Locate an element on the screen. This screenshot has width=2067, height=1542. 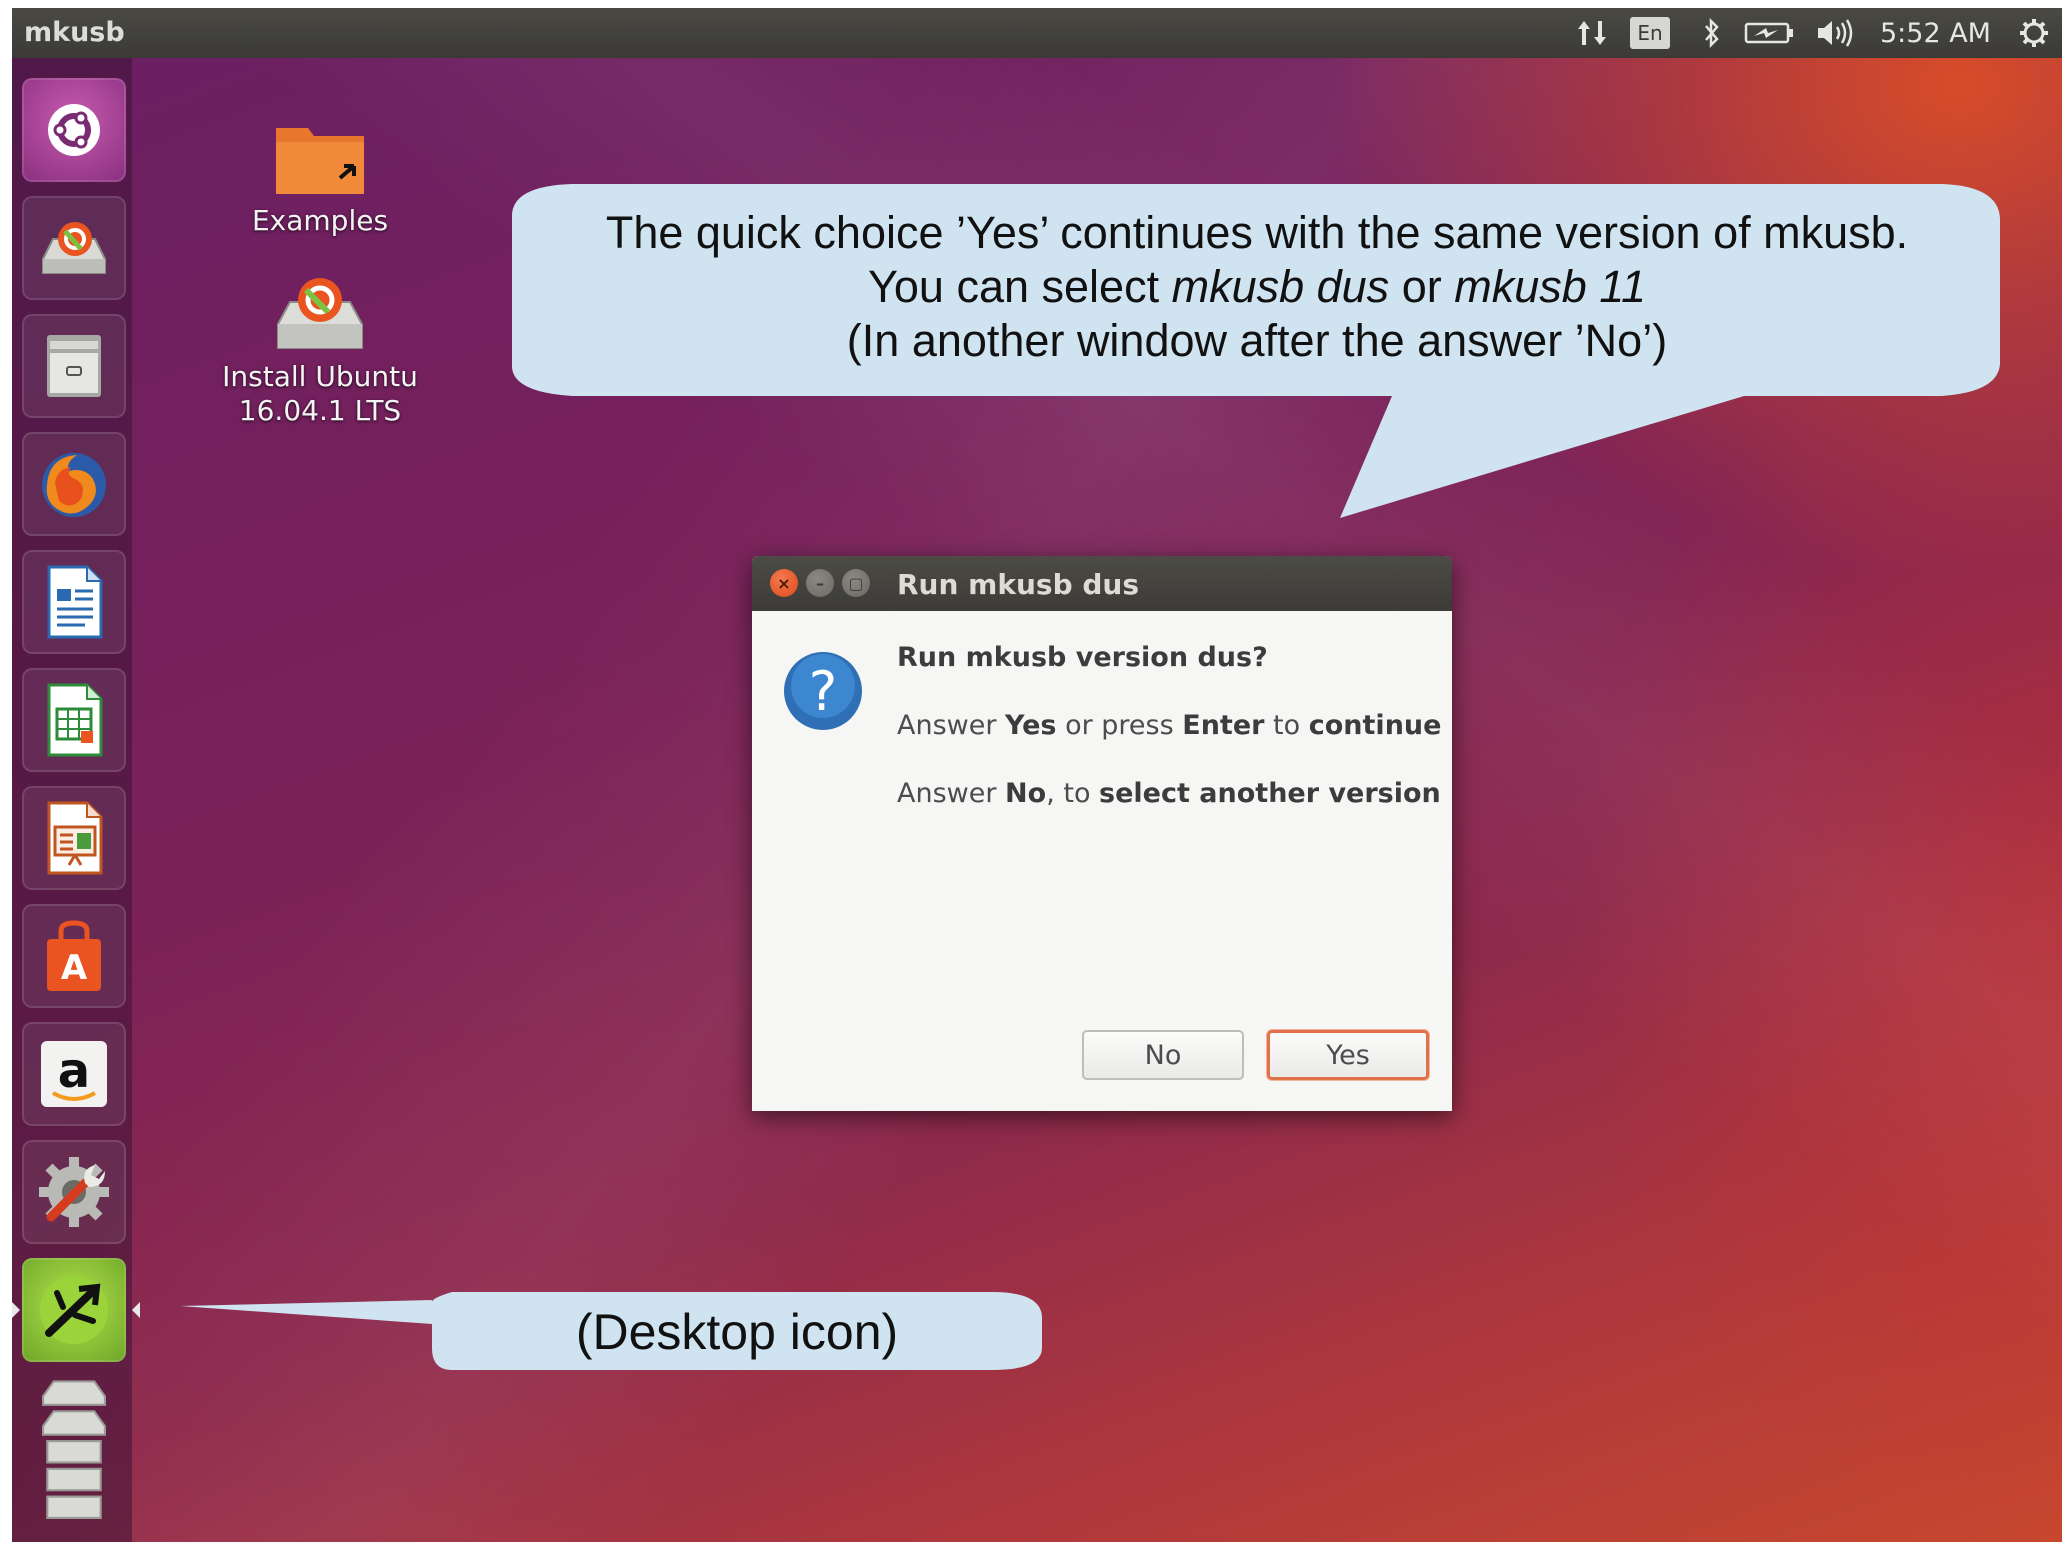
libreoffice-writer-icon is located at coordinates (75, 602).